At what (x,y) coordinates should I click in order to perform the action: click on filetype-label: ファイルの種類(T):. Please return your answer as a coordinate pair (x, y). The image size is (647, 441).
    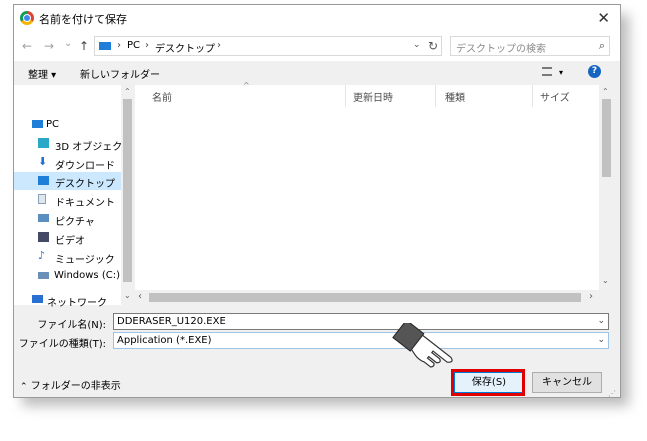
    Looking at the image, I should click on (62, 344).